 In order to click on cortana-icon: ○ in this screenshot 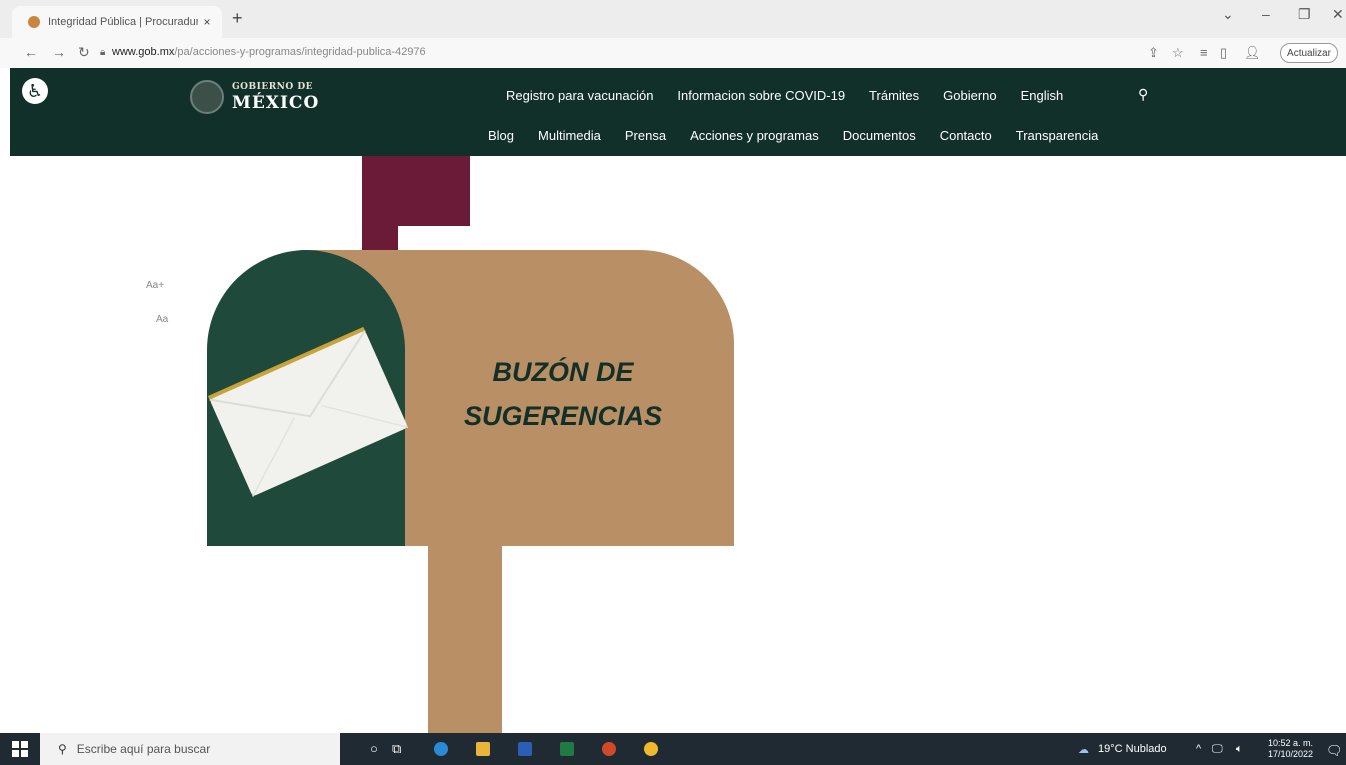, I will do `click(374, 748)`.